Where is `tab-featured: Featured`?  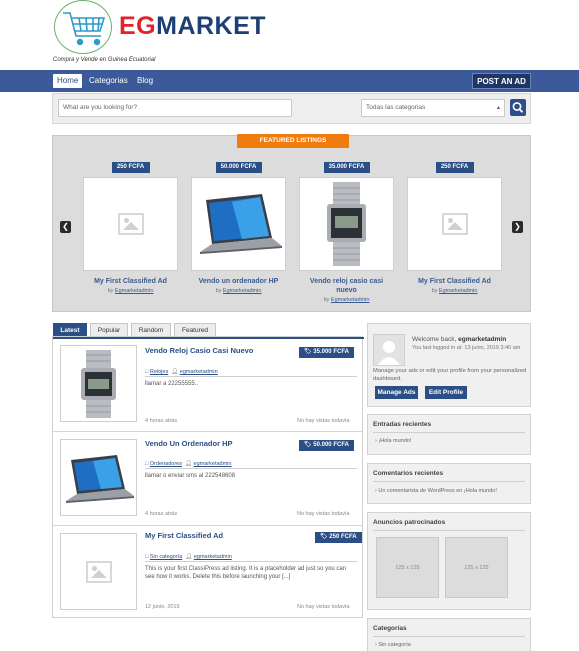
tab-featured: Featured is located at coordinates (195, 329).